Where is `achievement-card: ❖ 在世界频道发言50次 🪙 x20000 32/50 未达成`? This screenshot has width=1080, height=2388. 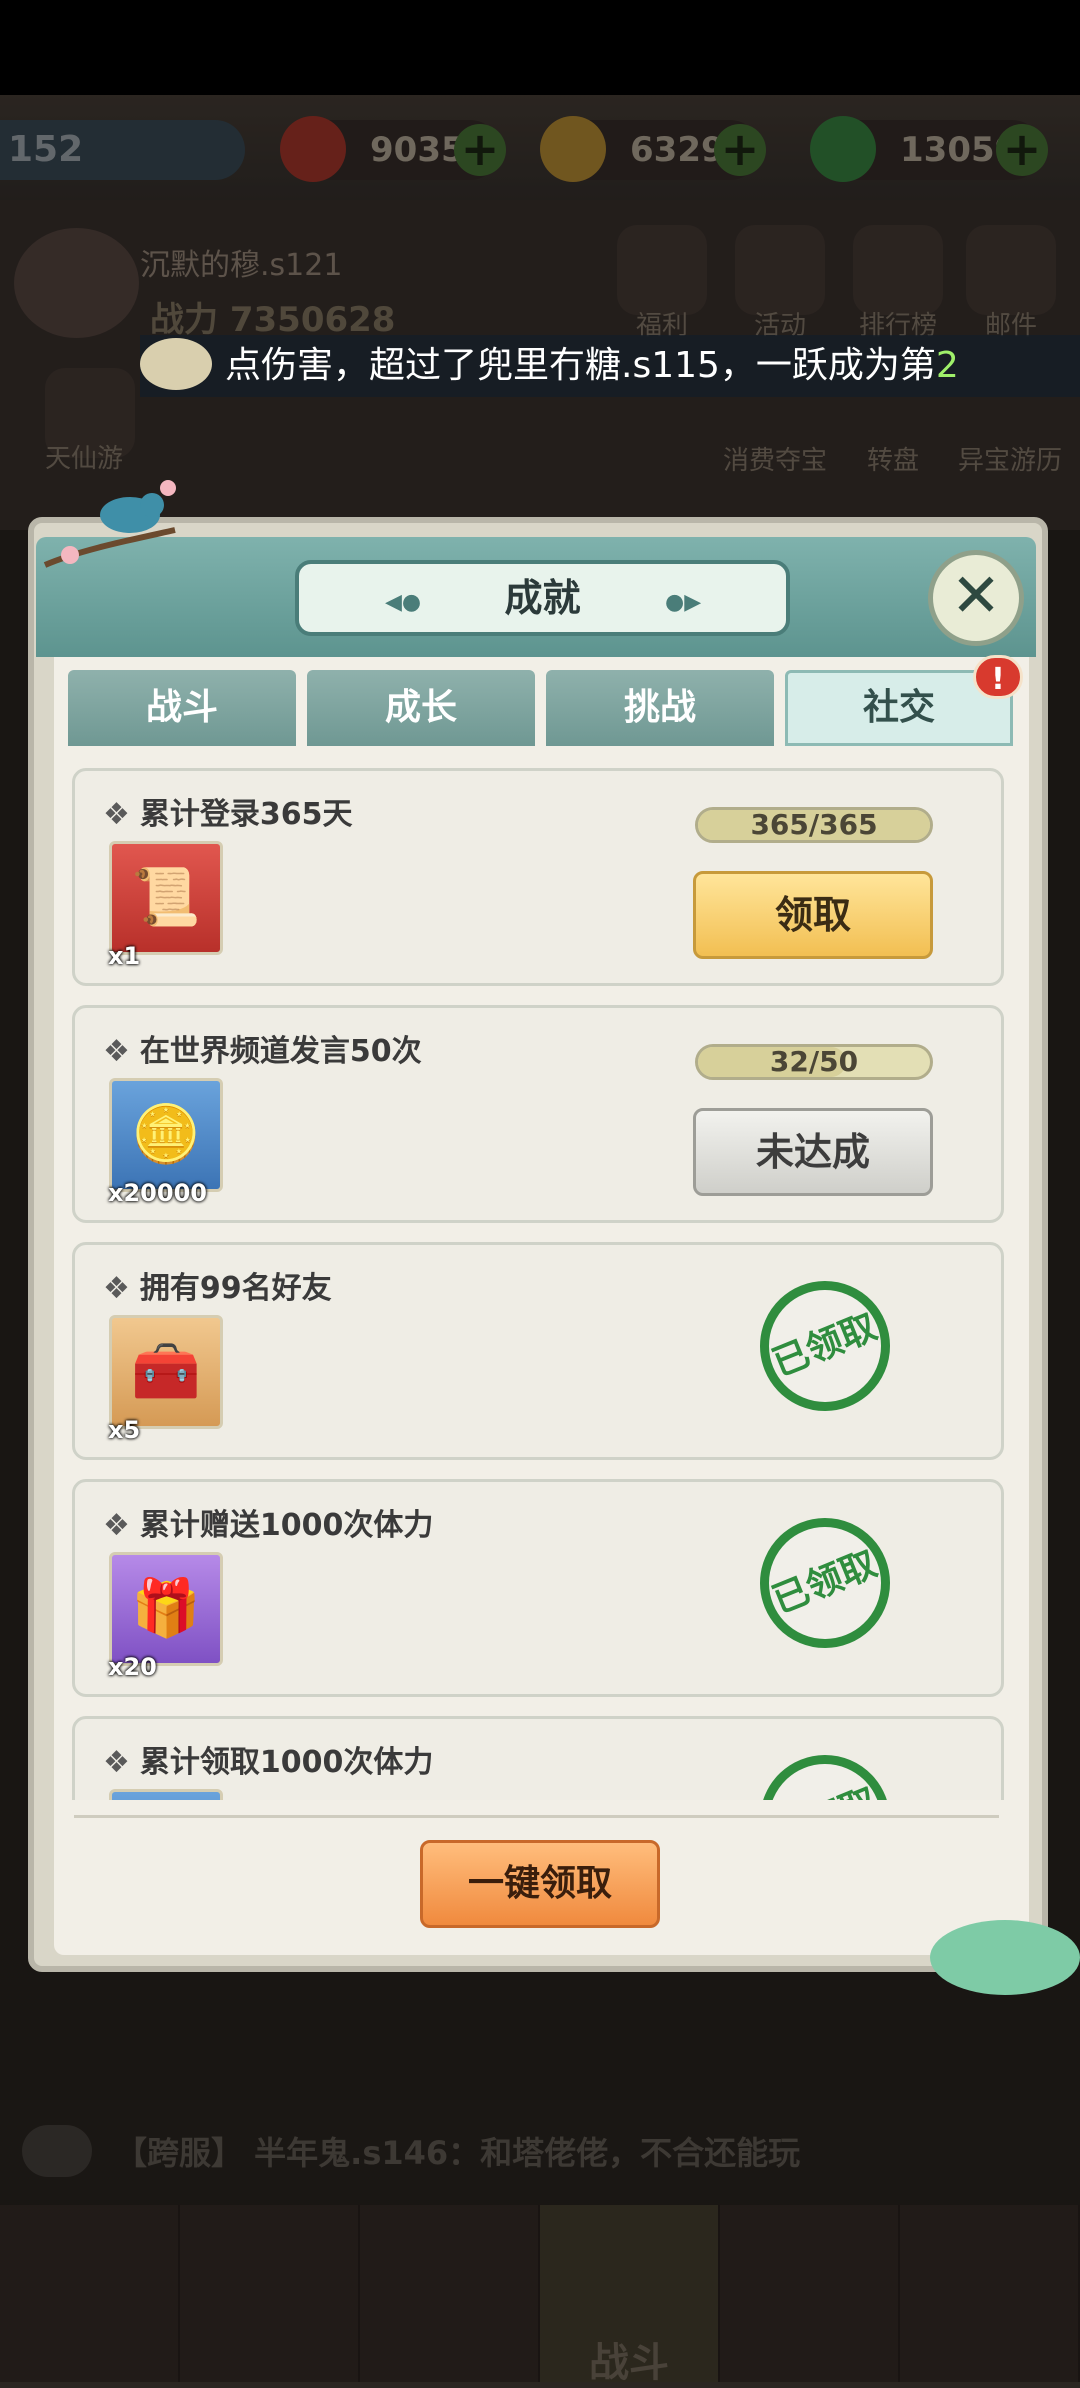 achievement-card: ❖ 在世界频道发言50次 🪙 x20000 32/50 未达成 is located at coordinates (538, 1114).